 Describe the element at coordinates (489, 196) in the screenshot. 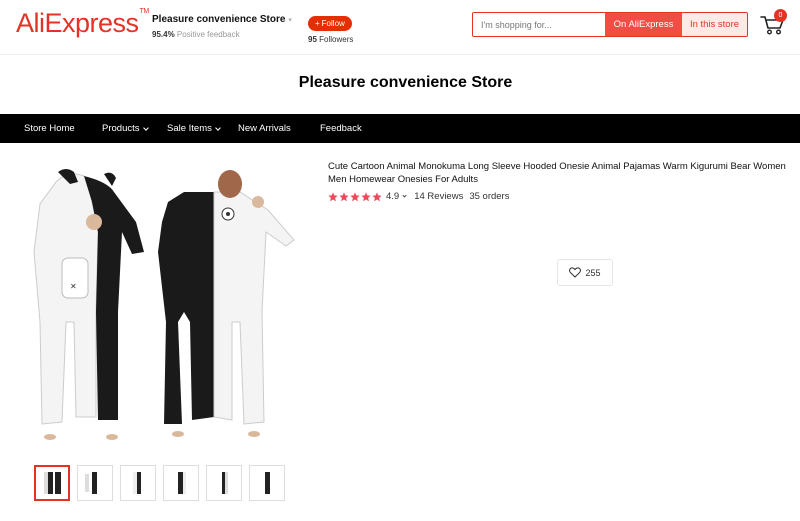

I see `orders-count: 35 orders` at that location.